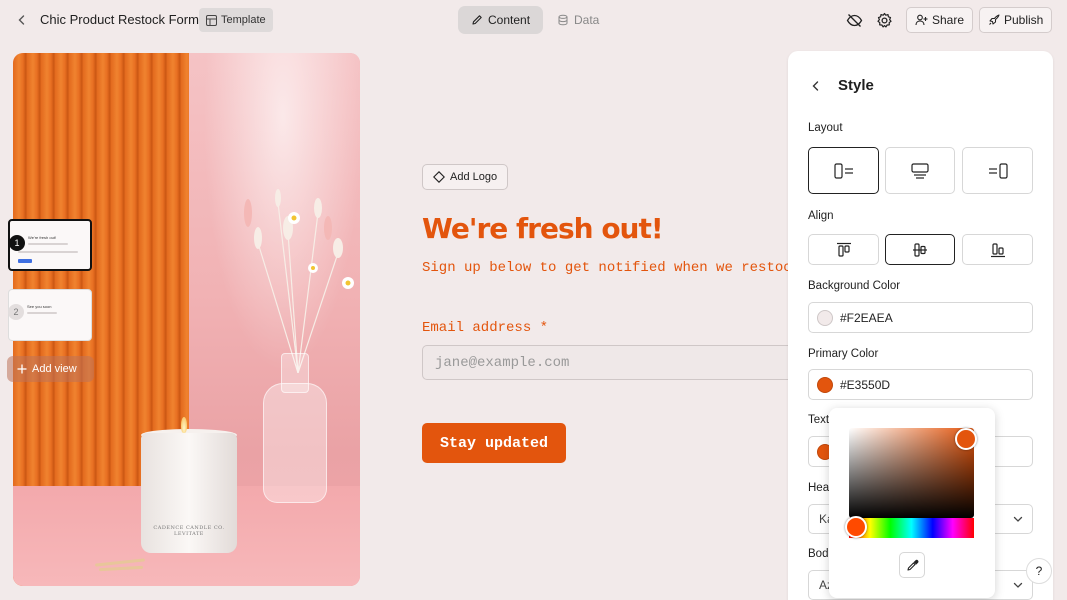  Describe the element at coordinates (854, 286) in the screenshot. I see `background-color-label: Background Color` at that location.